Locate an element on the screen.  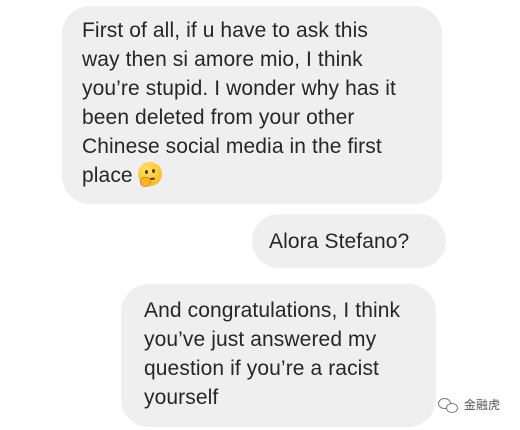
watermark: 金融虎 is located at coordinates (469, 404).